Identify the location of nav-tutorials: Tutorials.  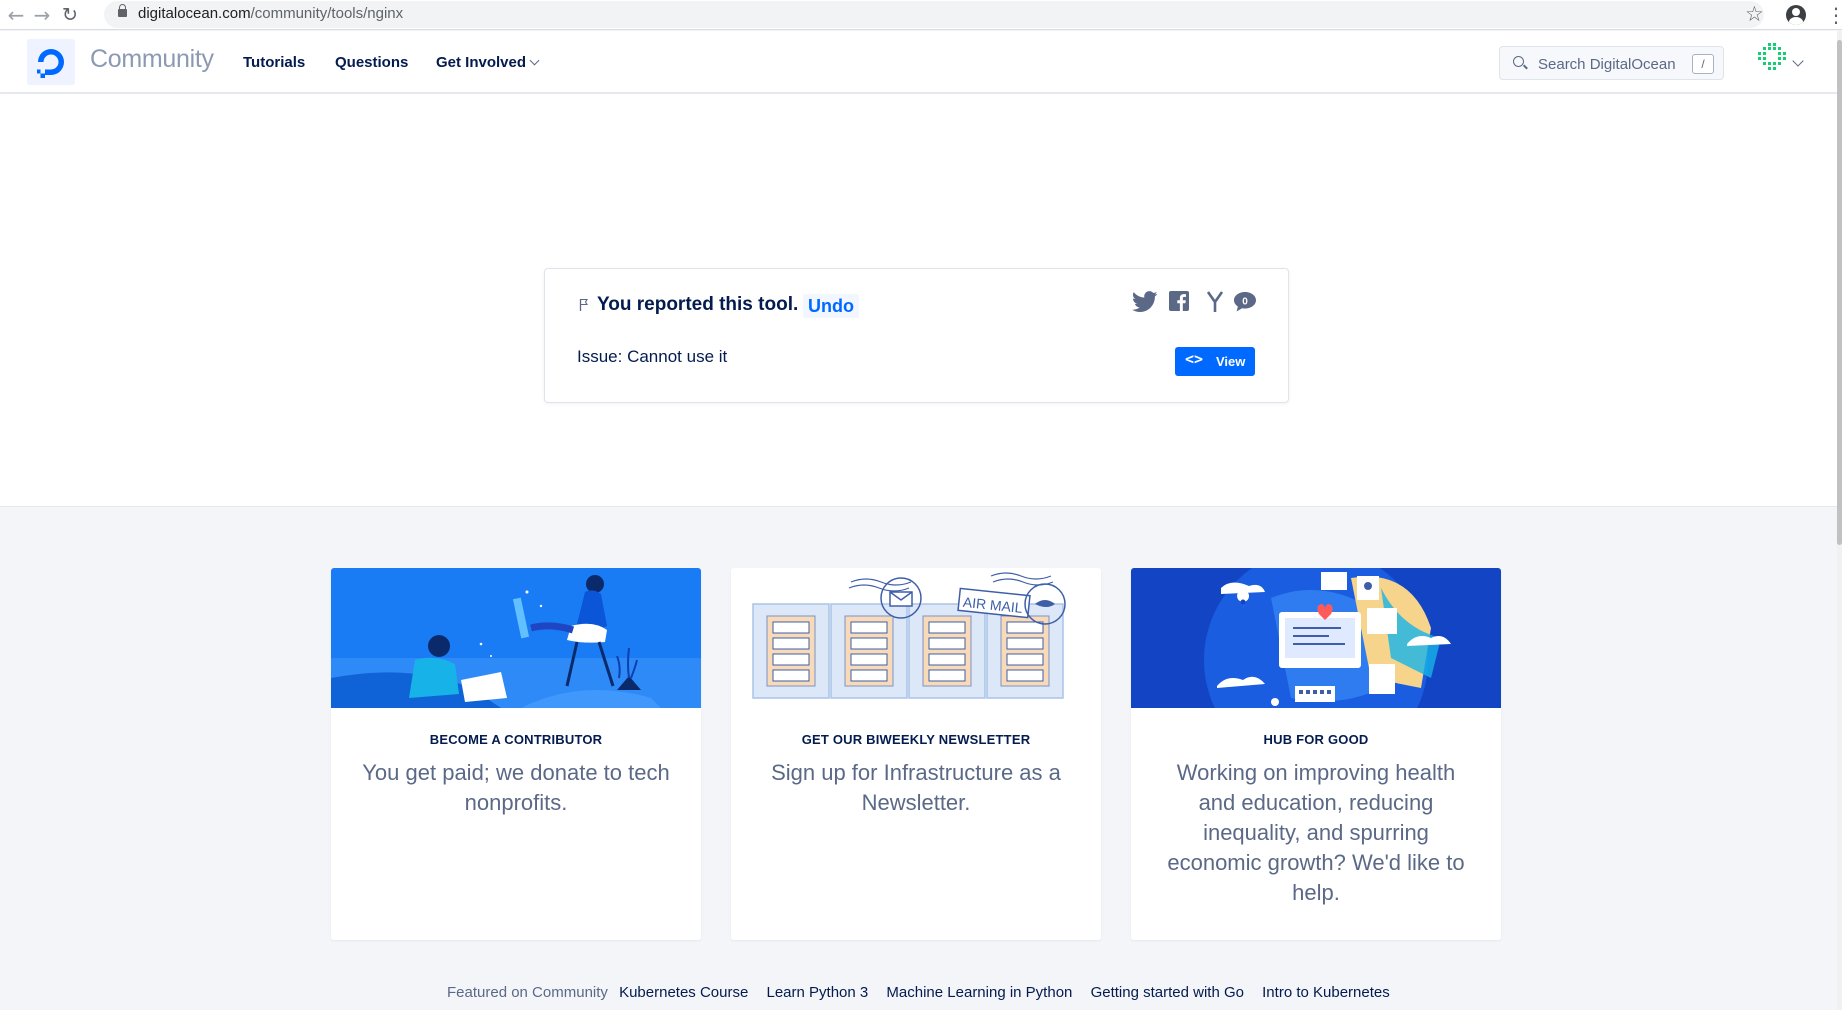
(274, 62).